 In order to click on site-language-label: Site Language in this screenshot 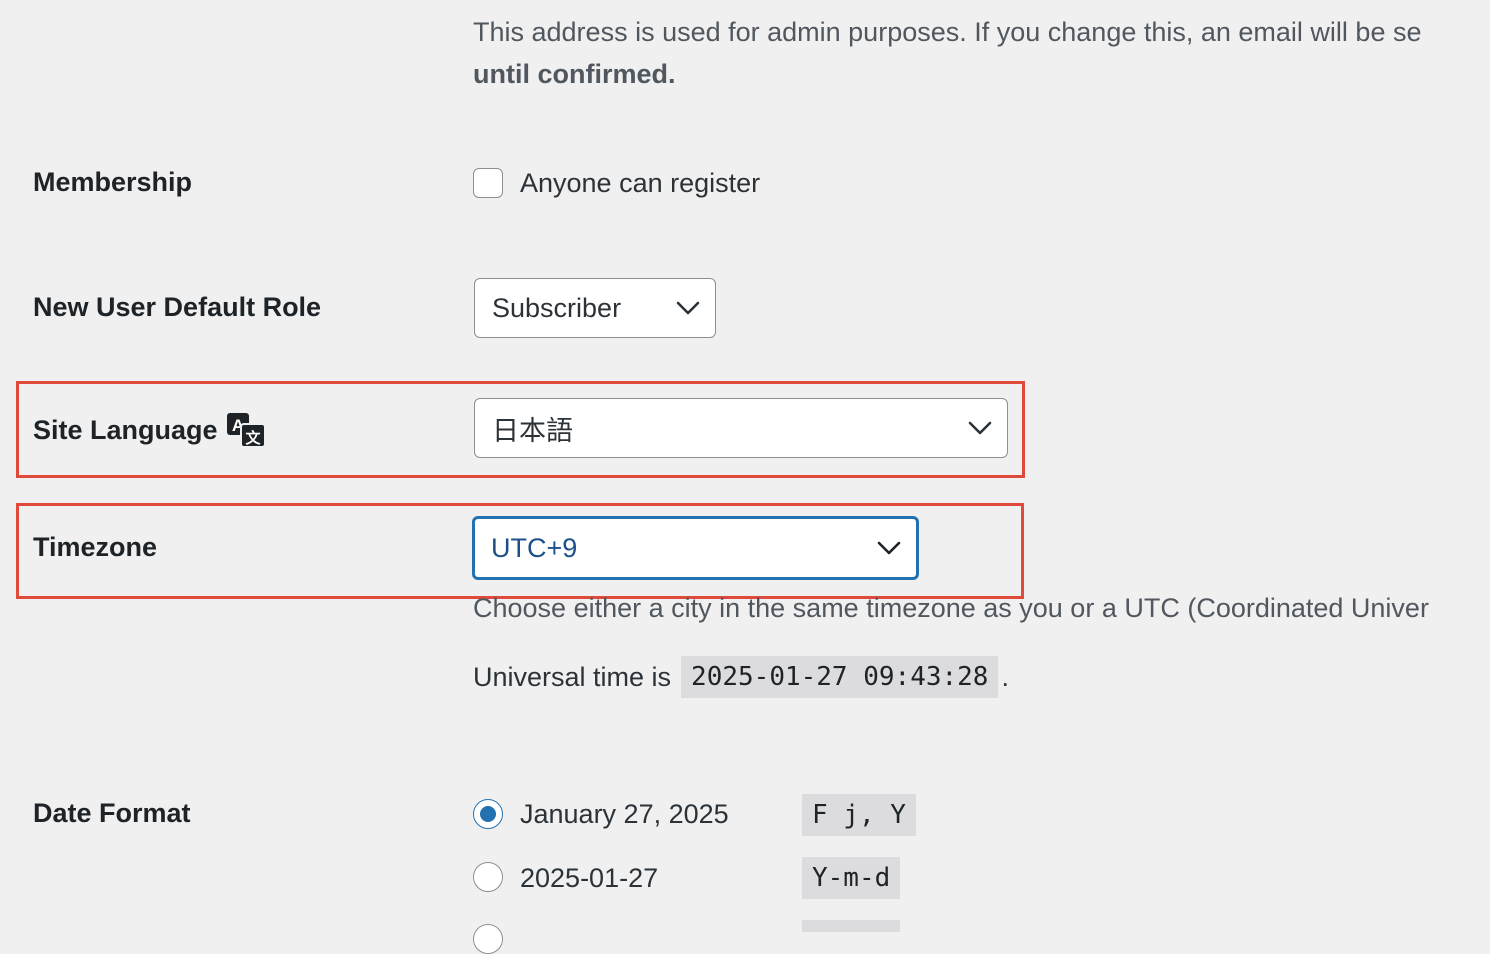, I will do `click(125, 429)`.